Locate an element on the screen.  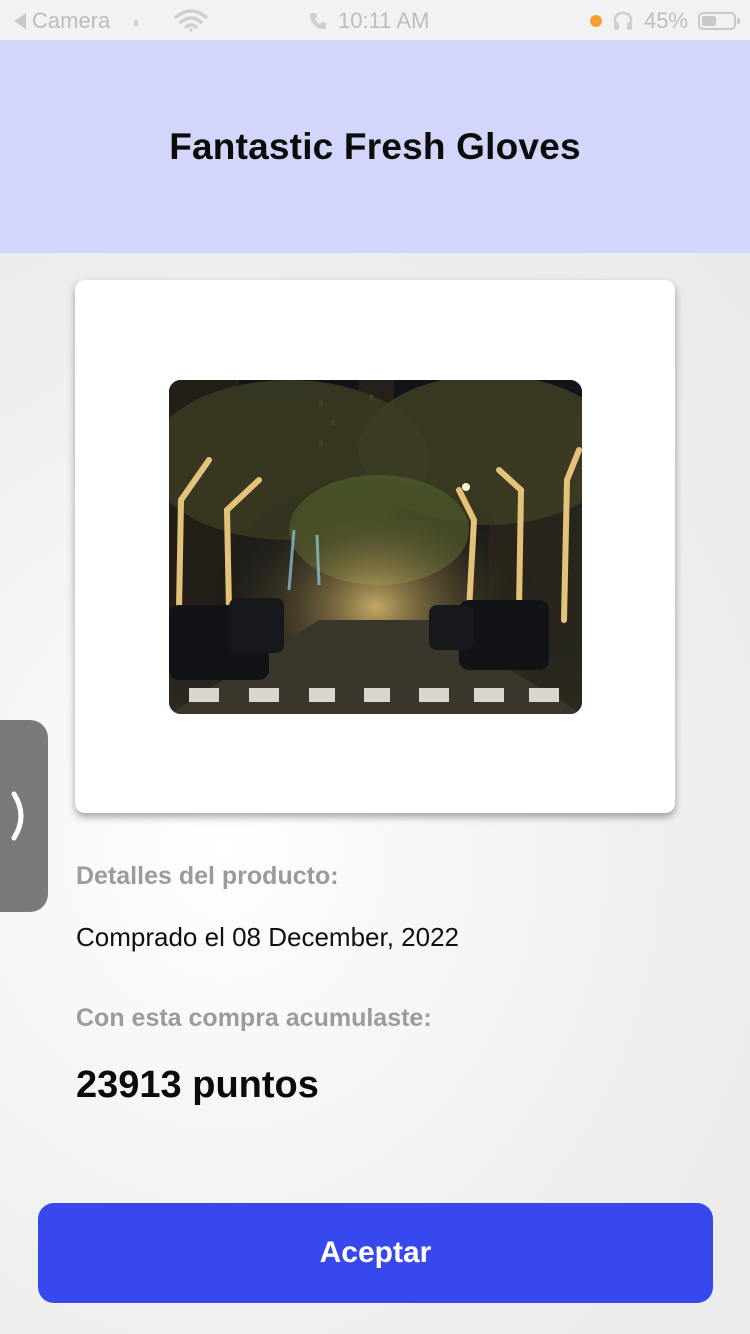
status-time: 10:11 AM is located at coordinates (384, 20).